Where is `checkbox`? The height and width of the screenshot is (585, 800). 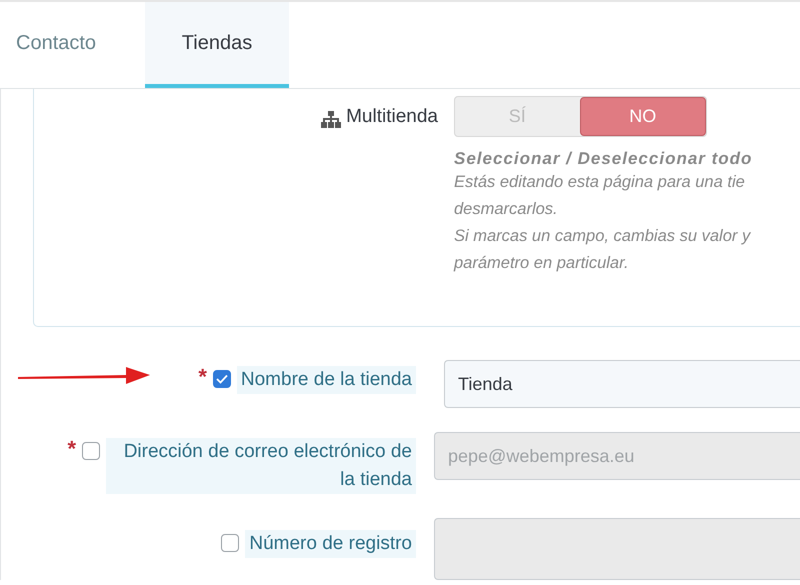 checkbox is located at coordinates (221, 379).